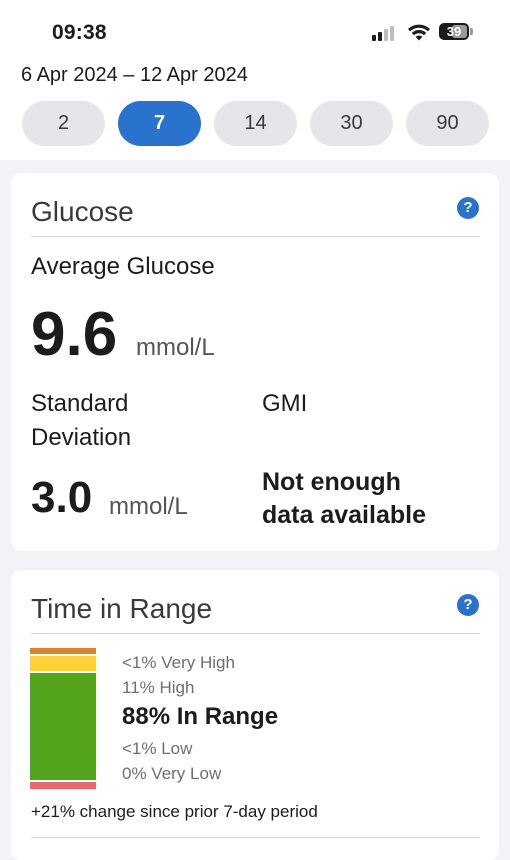 This screenshot has height=860, width=510. I want to click on time-in-range-divider, so click(255, 633).